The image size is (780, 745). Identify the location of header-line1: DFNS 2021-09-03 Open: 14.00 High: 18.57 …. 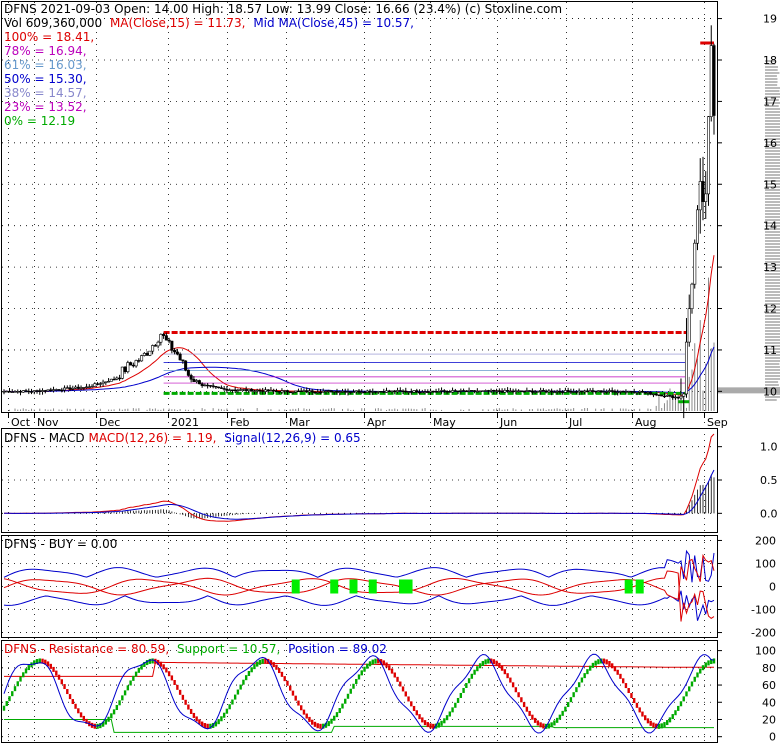
(283, 9).